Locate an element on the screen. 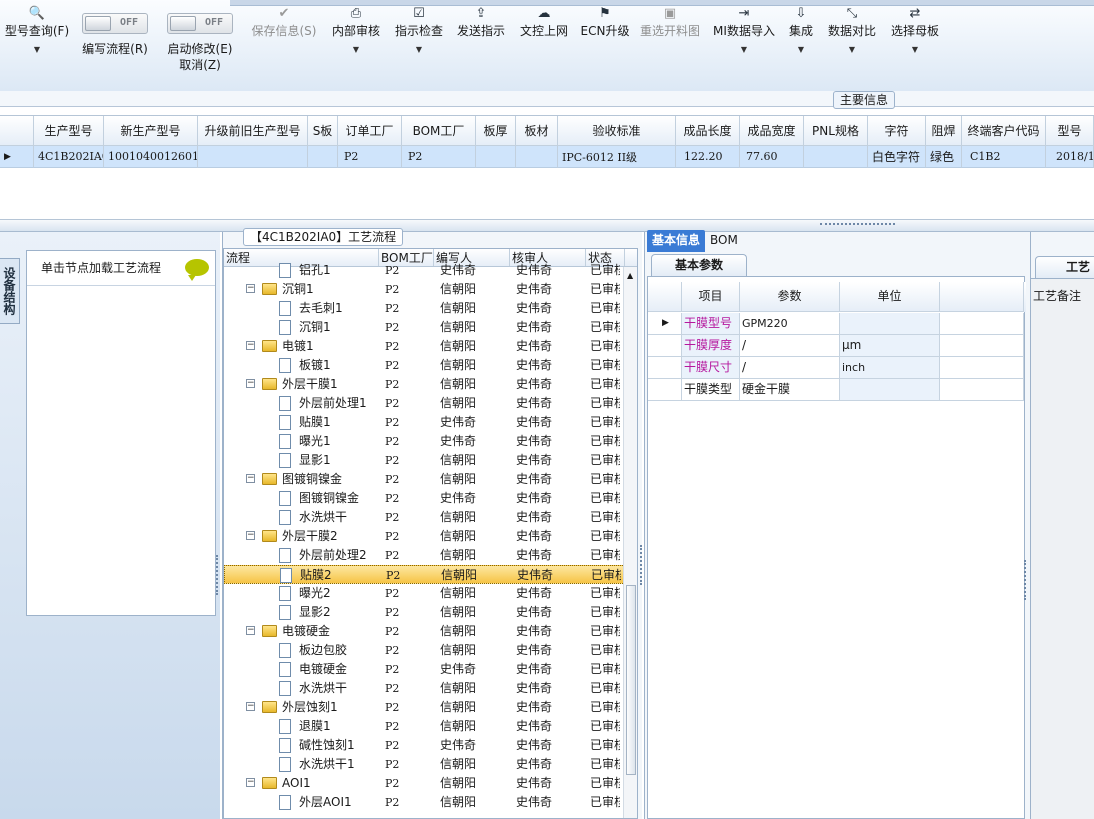  tree-row: 图镀铜镍金P2史伟奇史伟奇已审核 is located at coordinates (430, 498).